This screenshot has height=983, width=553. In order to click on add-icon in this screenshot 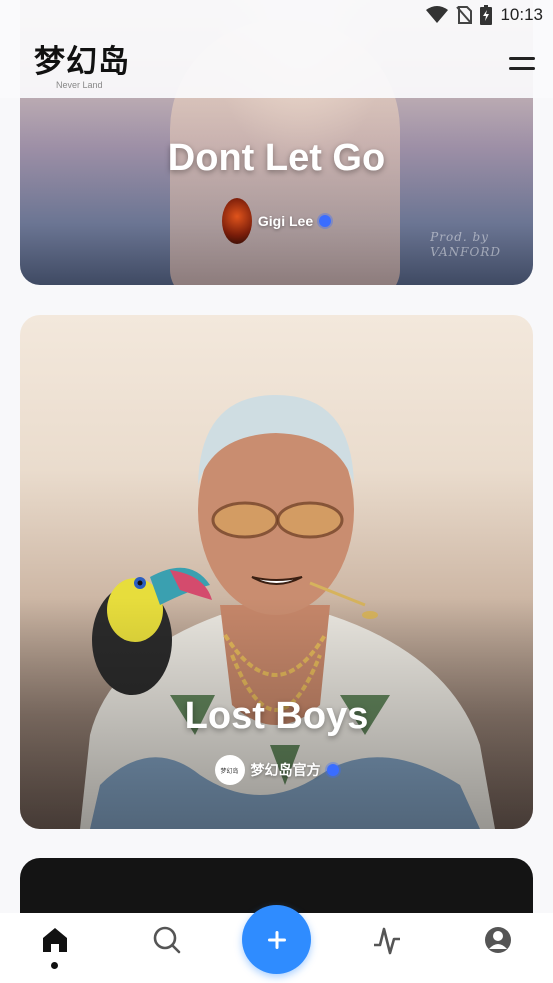, I will do `click(276, 939)`.